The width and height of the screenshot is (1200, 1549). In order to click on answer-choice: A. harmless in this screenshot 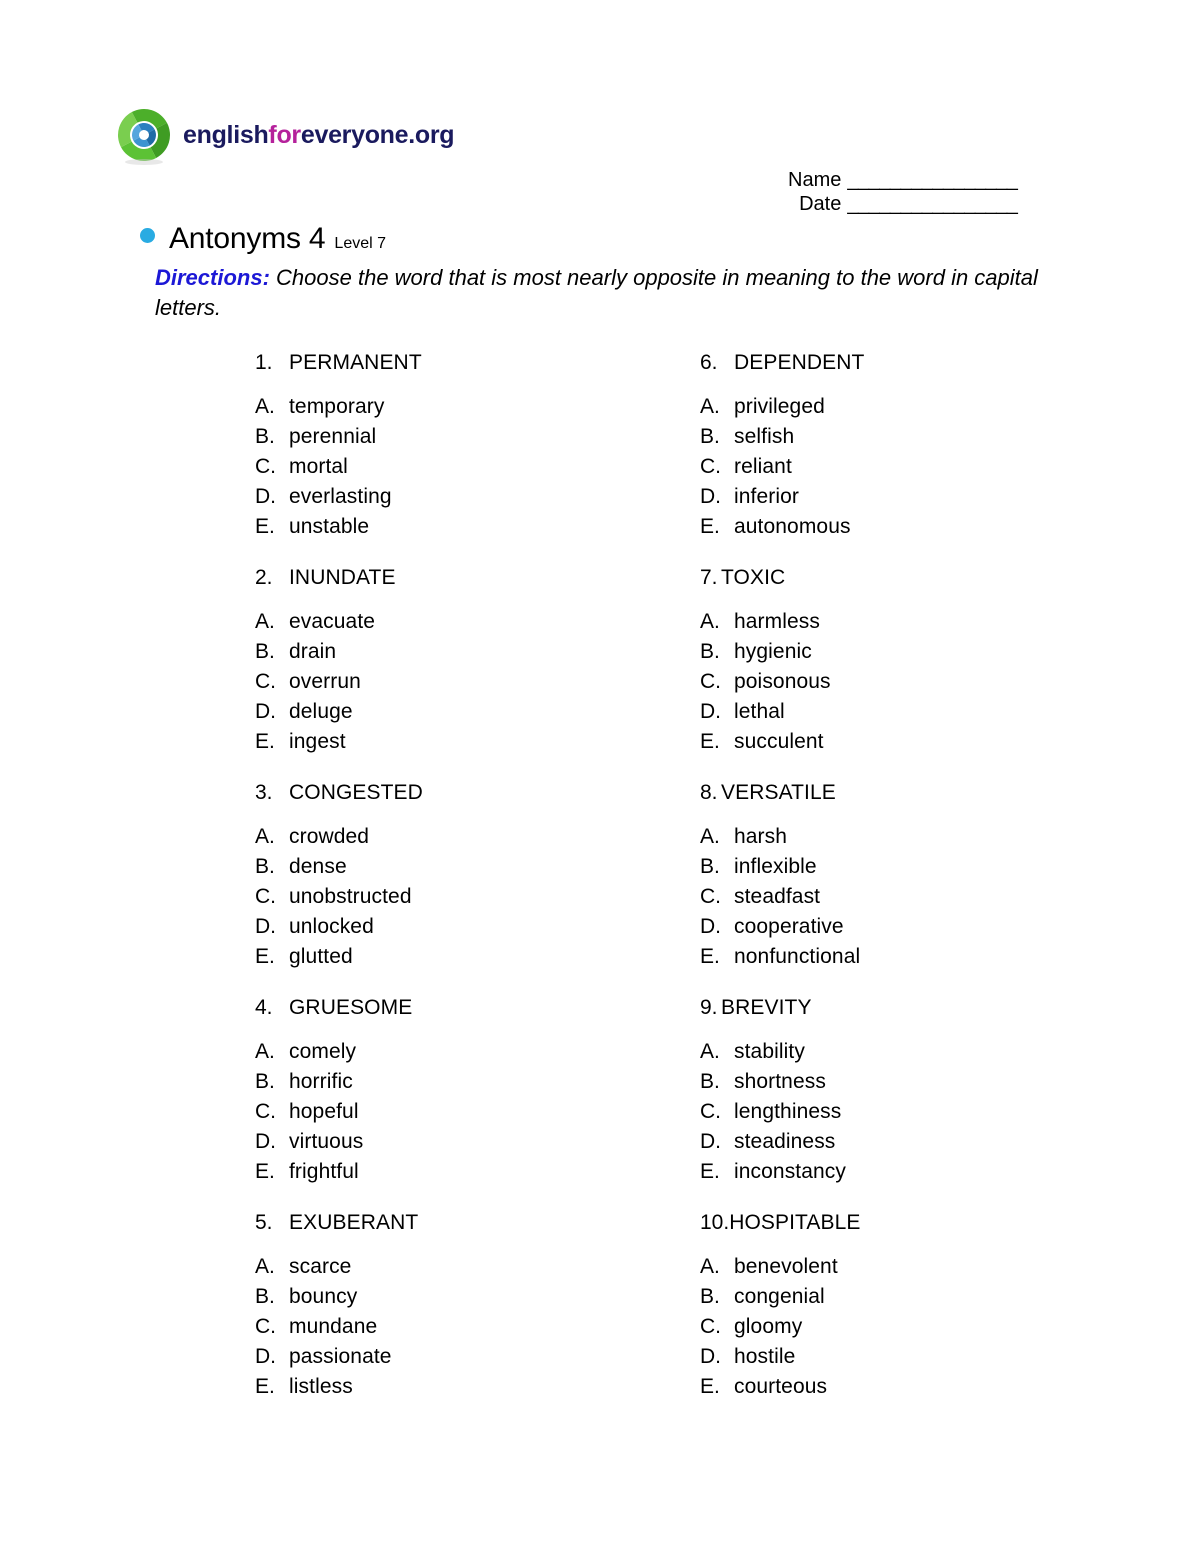, I will do `click(920, 622)`.